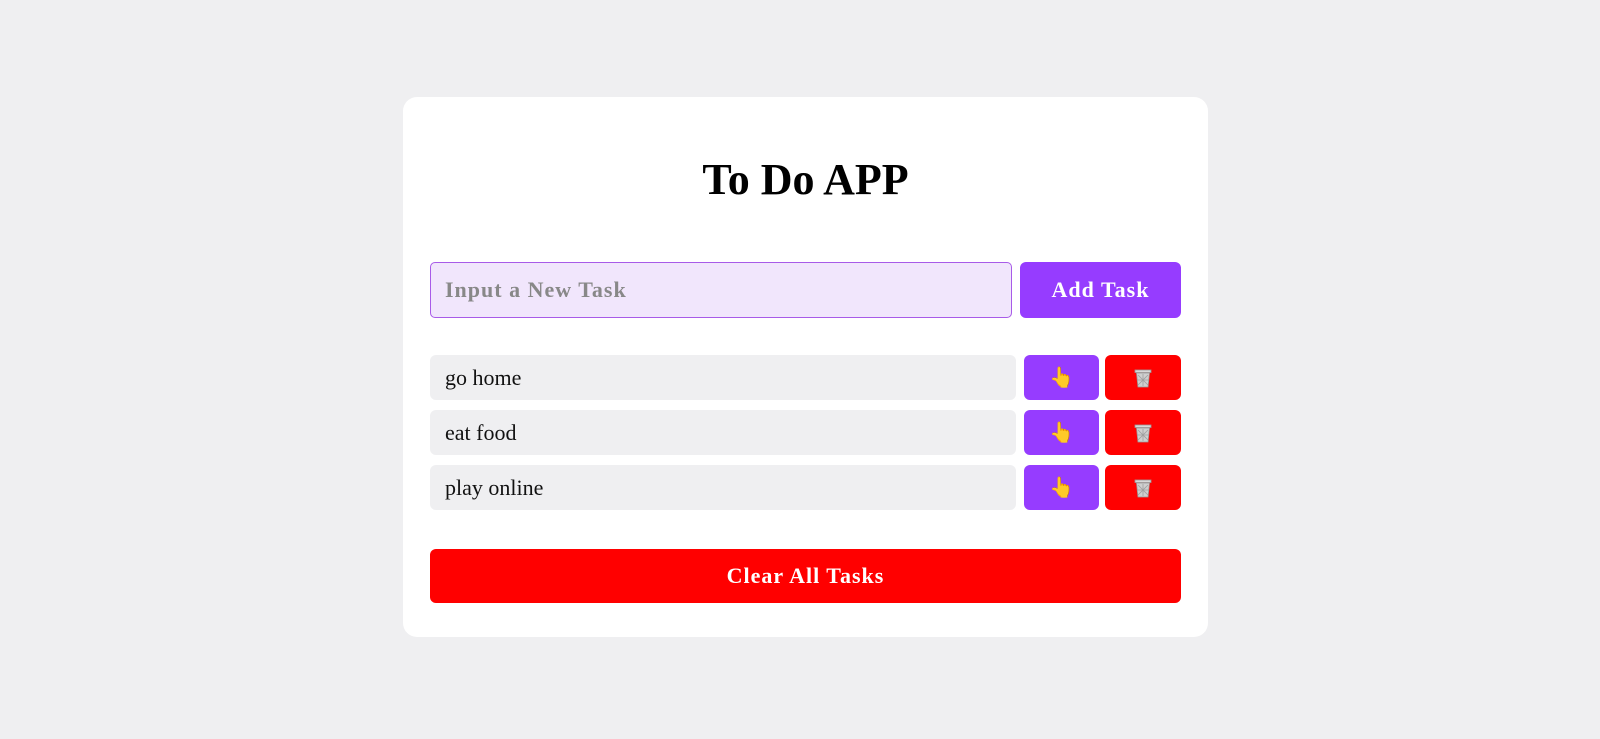  I want to click on add-task-button: Add Task, so click(1100, 290).